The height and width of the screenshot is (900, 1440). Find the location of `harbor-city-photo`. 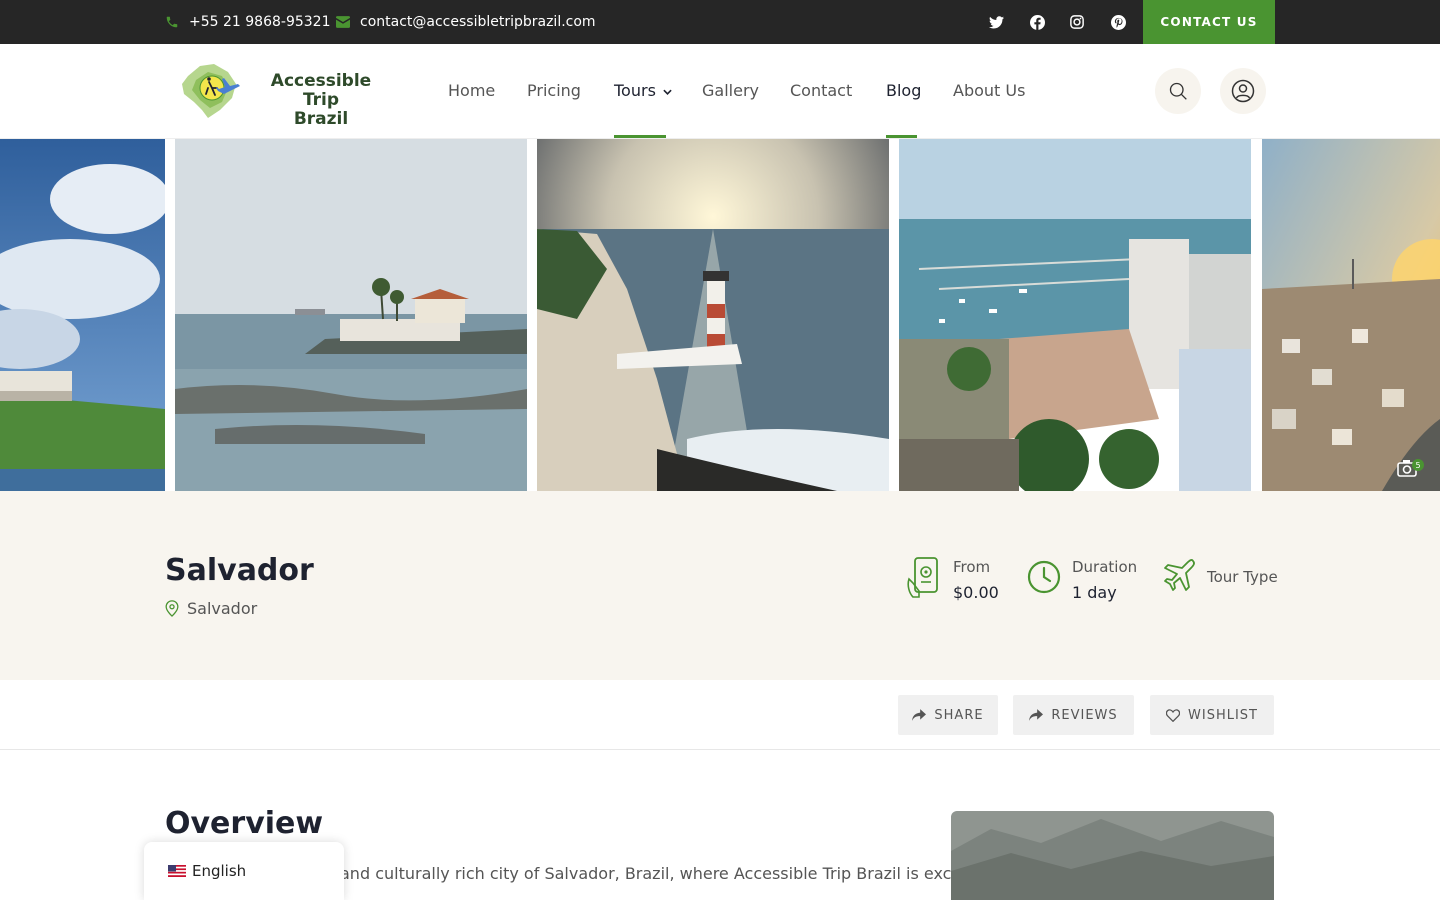

harbor-city-photo is located at coordinates (1075, 315).